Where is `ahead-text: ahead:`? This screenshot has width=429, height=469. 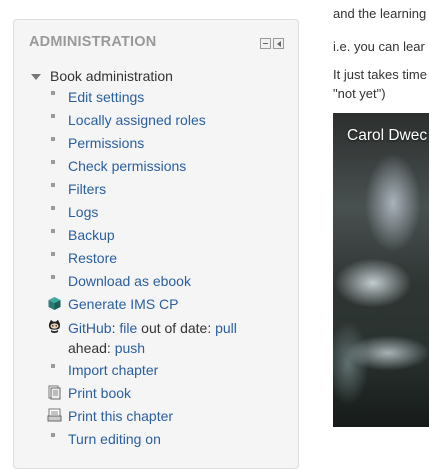
ahead-text: ahead: is located at coordinates (89, 348).